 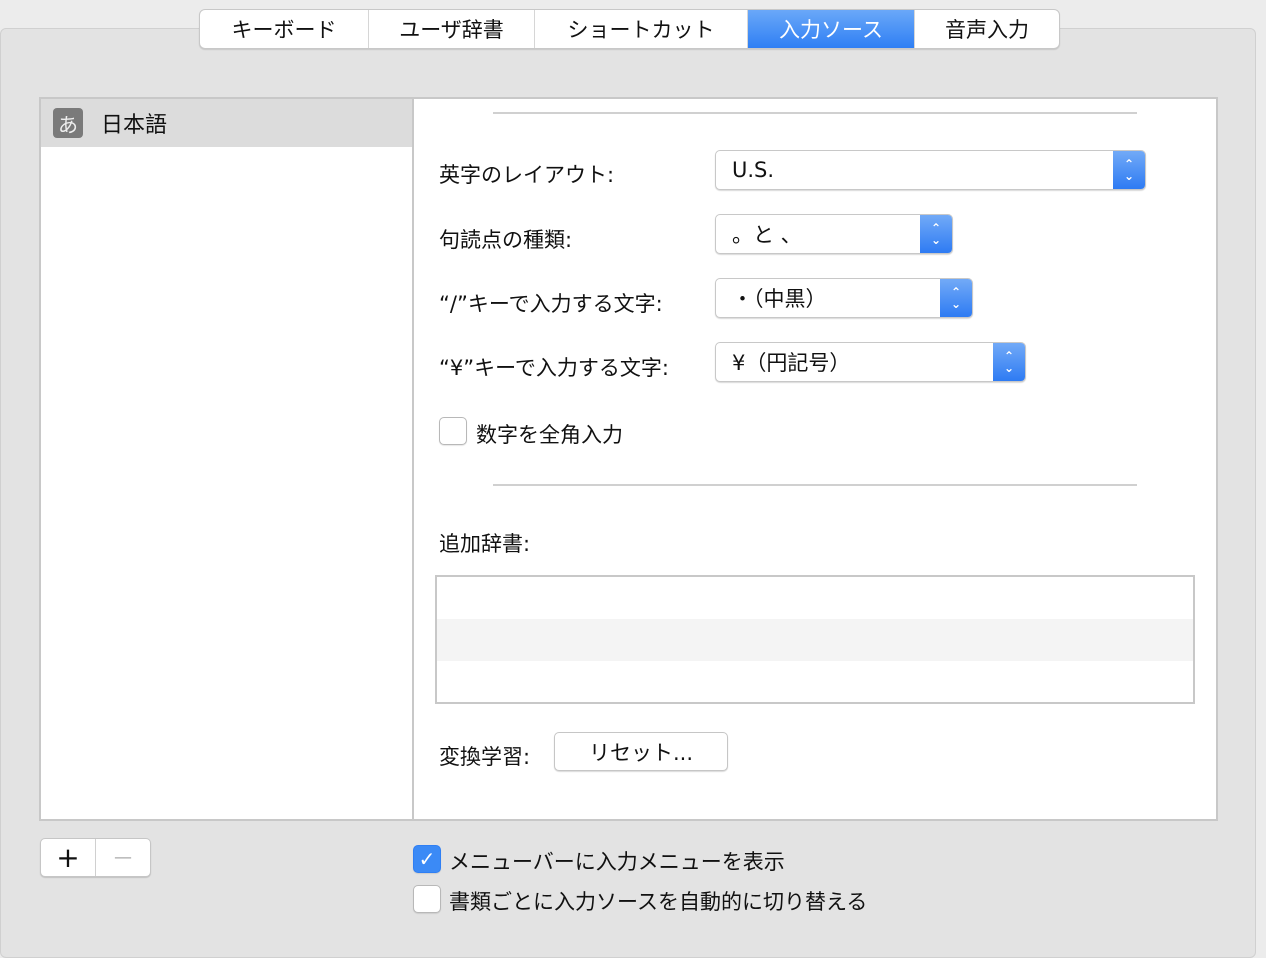 I want to click on list-item-label: 日本語, so click(x=134, y=125).